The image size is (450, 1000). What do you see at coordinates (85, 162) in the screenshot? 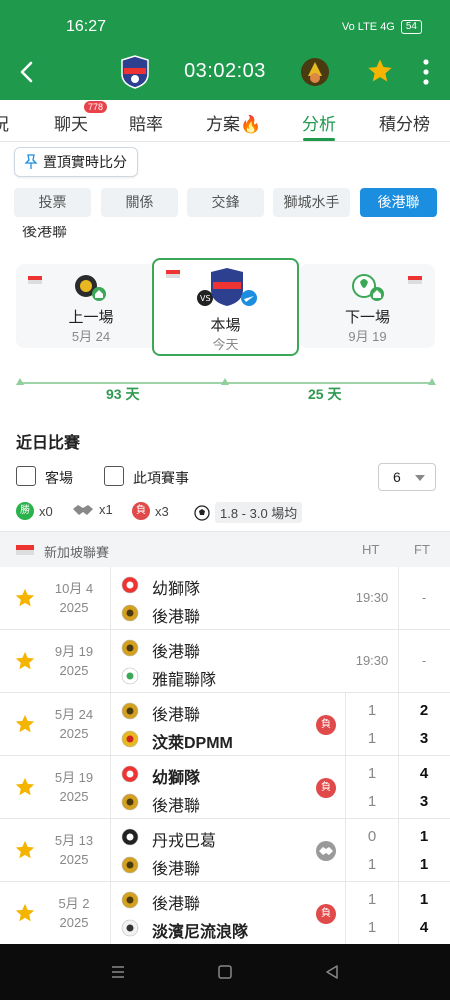
I see `pin-button-label: 置頂實時比分` at bounding box center [85, 162].